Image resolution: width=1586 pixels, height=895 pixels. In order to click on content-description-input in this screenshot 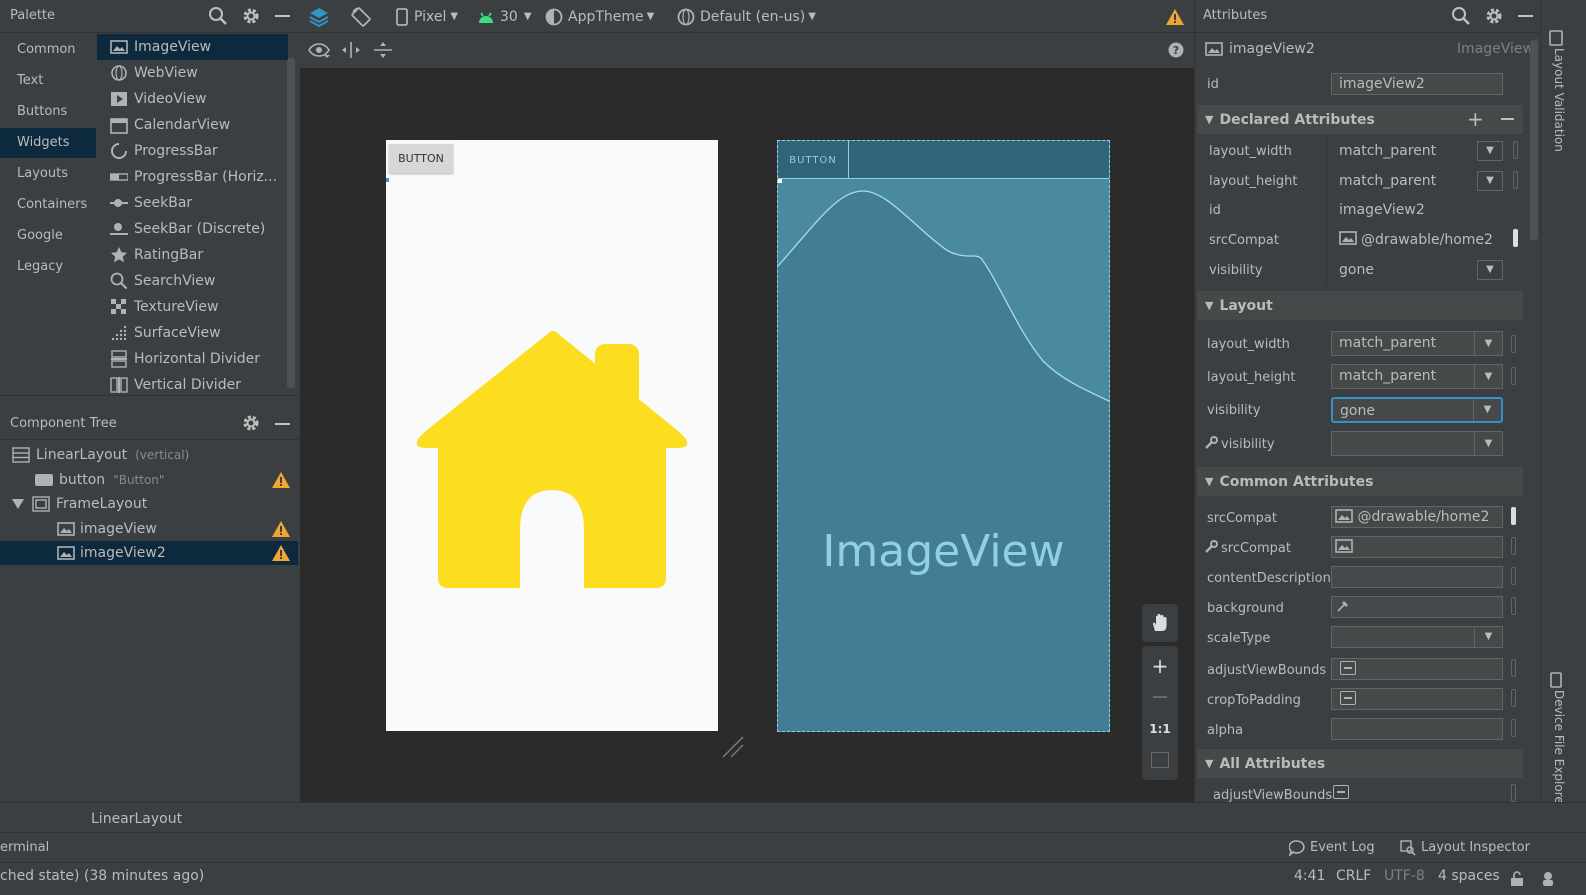, I will do `click(1417, 577)`.